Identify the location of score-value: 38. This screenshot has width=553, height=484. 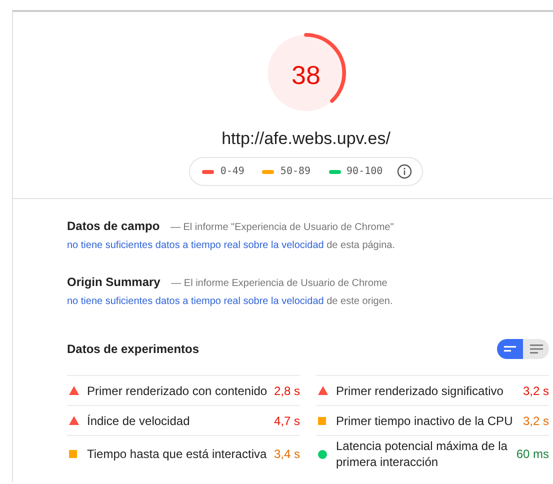
(306, 75).